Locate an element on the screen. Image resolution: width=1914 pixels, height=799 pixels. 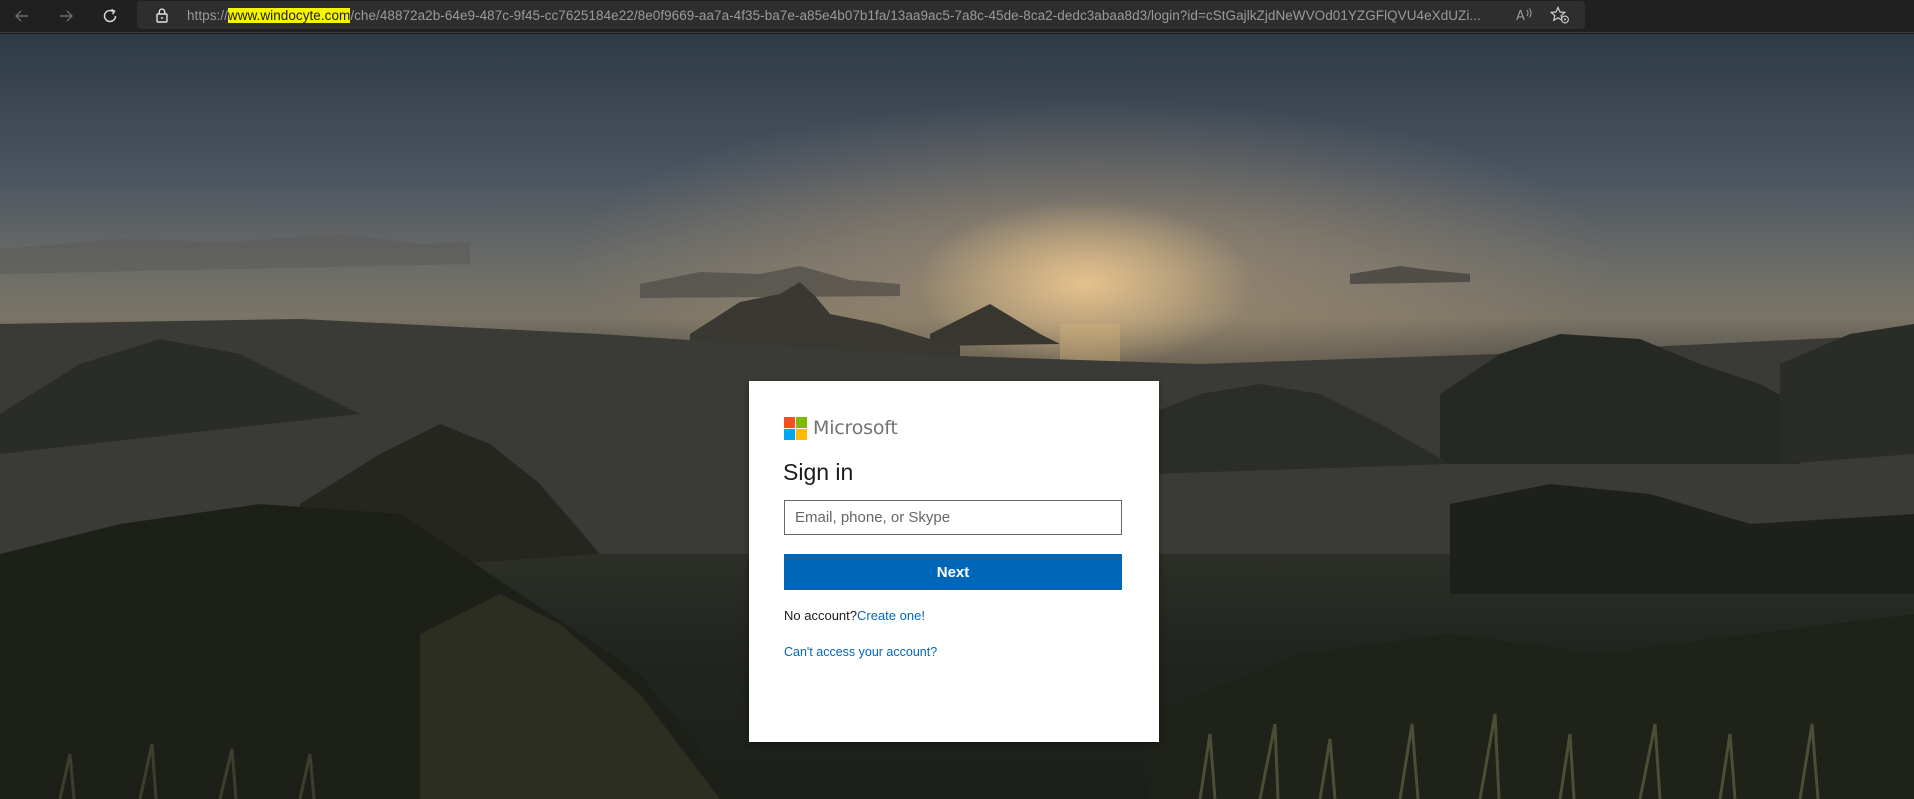
create-account-link: Create one! is located at coordinates (891, 615).